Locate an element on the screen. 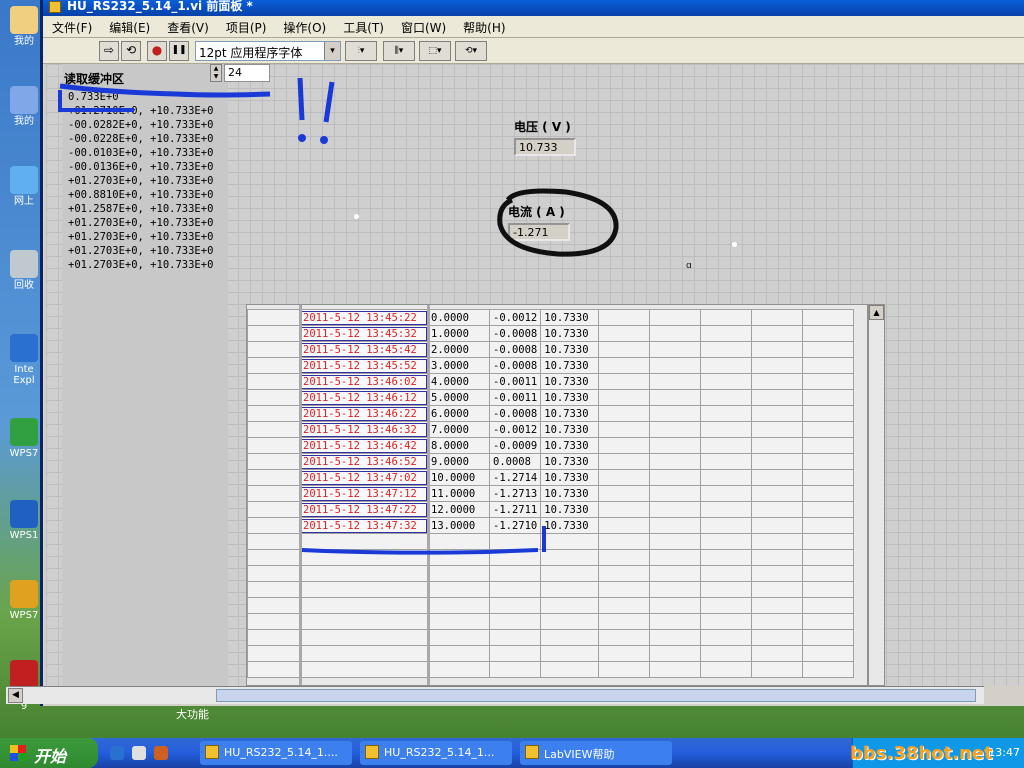  desktop-icon: WPS1 is located at coordinates (24, 520).